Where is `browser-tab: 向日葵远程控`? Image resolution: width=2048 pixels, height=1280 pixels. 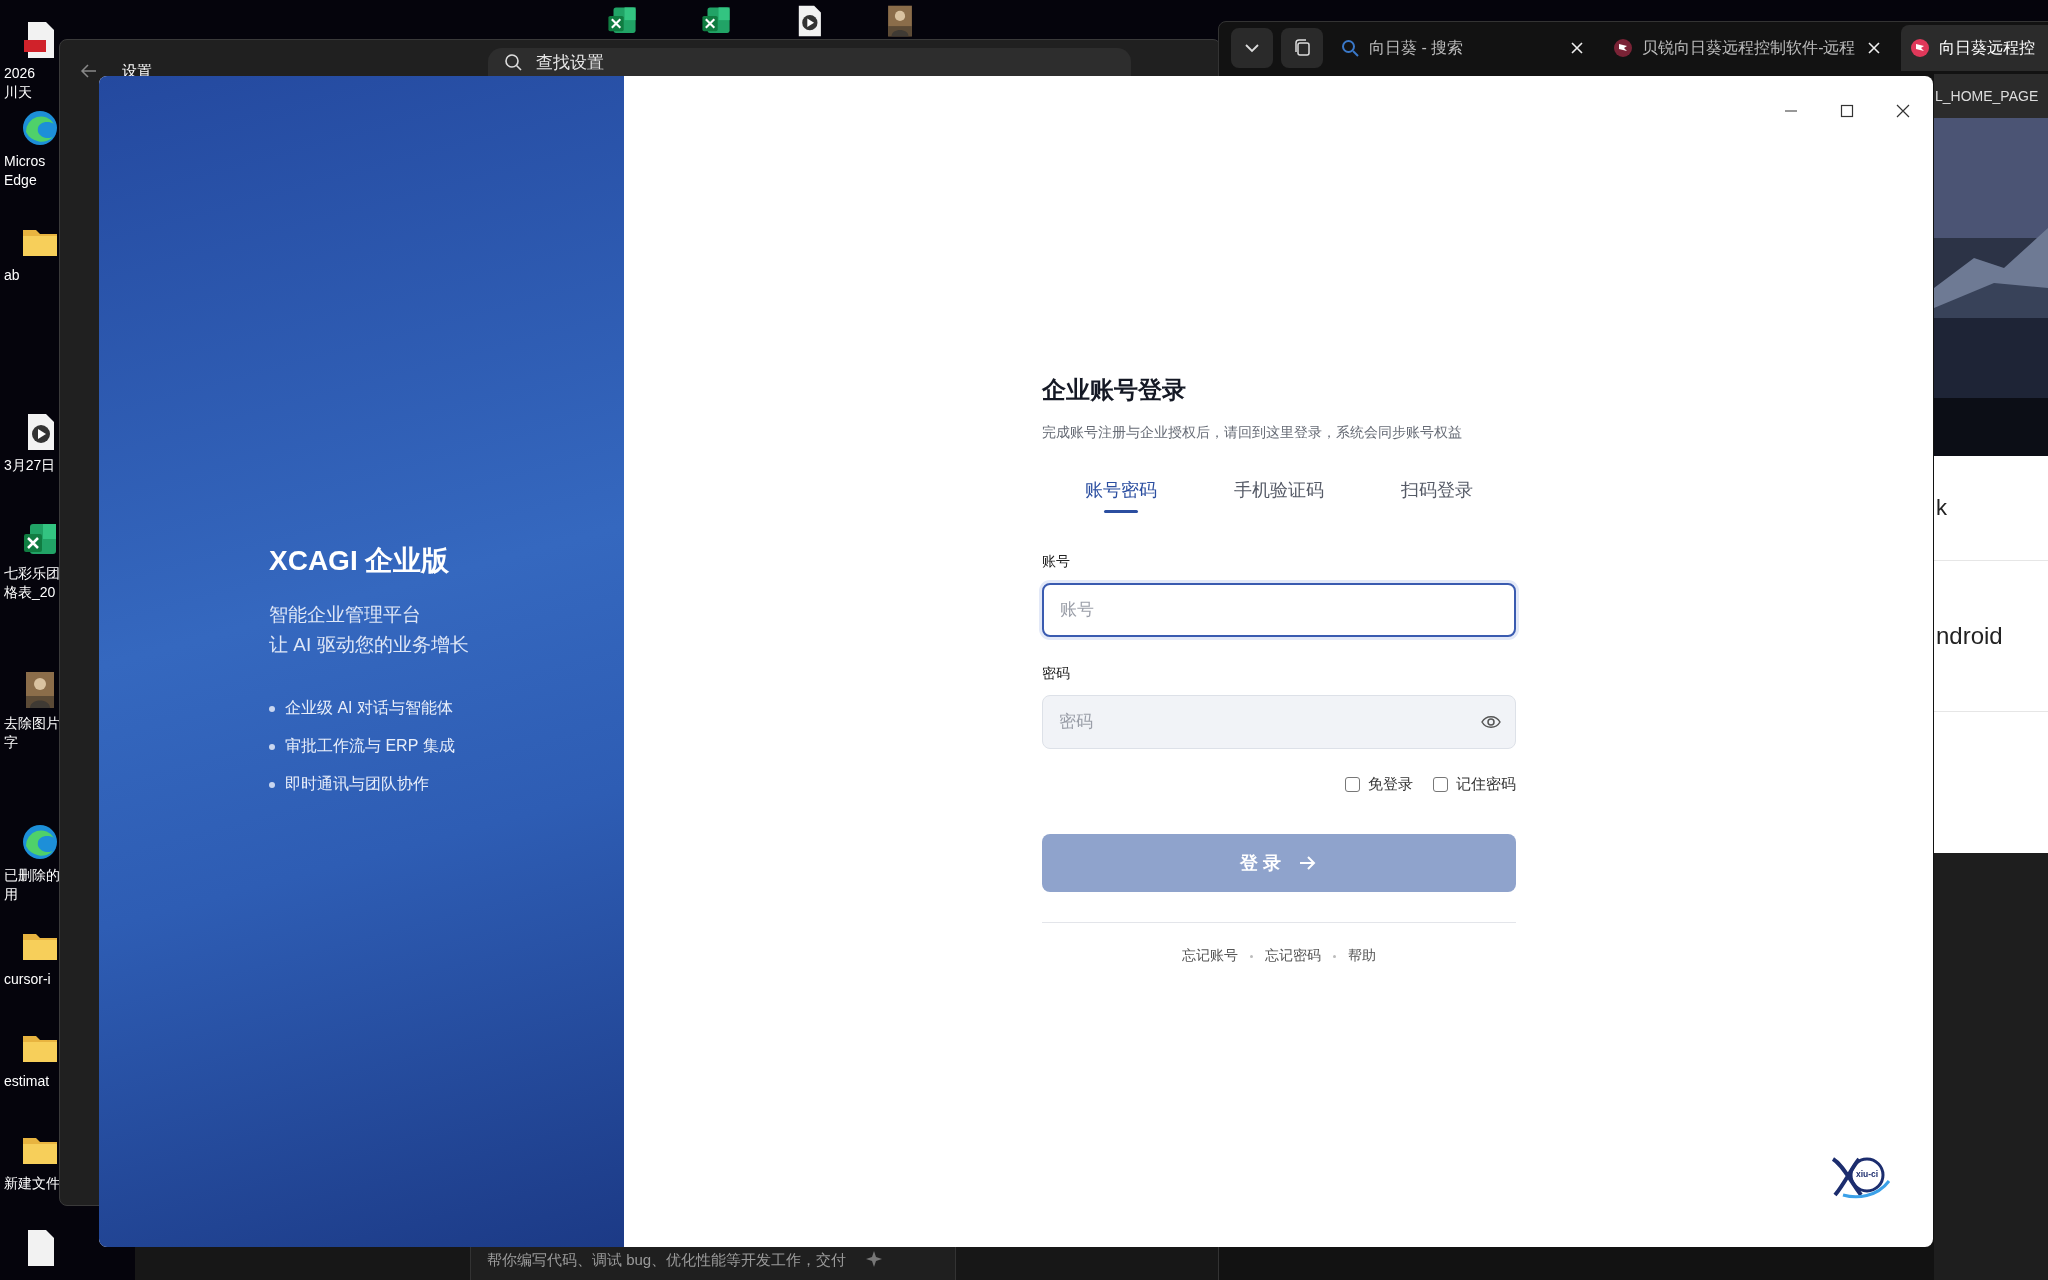
browser-tab: 向日葵远程控 is located at coordinates (1974, 48).